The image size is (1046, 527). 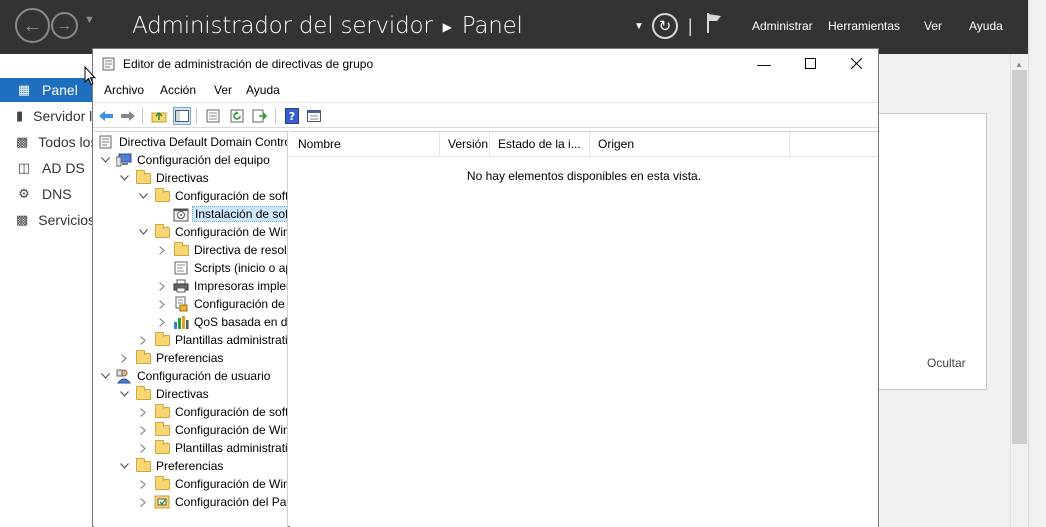 I want to click on dashboard-icon: ▦, so click(x=24, y=89).